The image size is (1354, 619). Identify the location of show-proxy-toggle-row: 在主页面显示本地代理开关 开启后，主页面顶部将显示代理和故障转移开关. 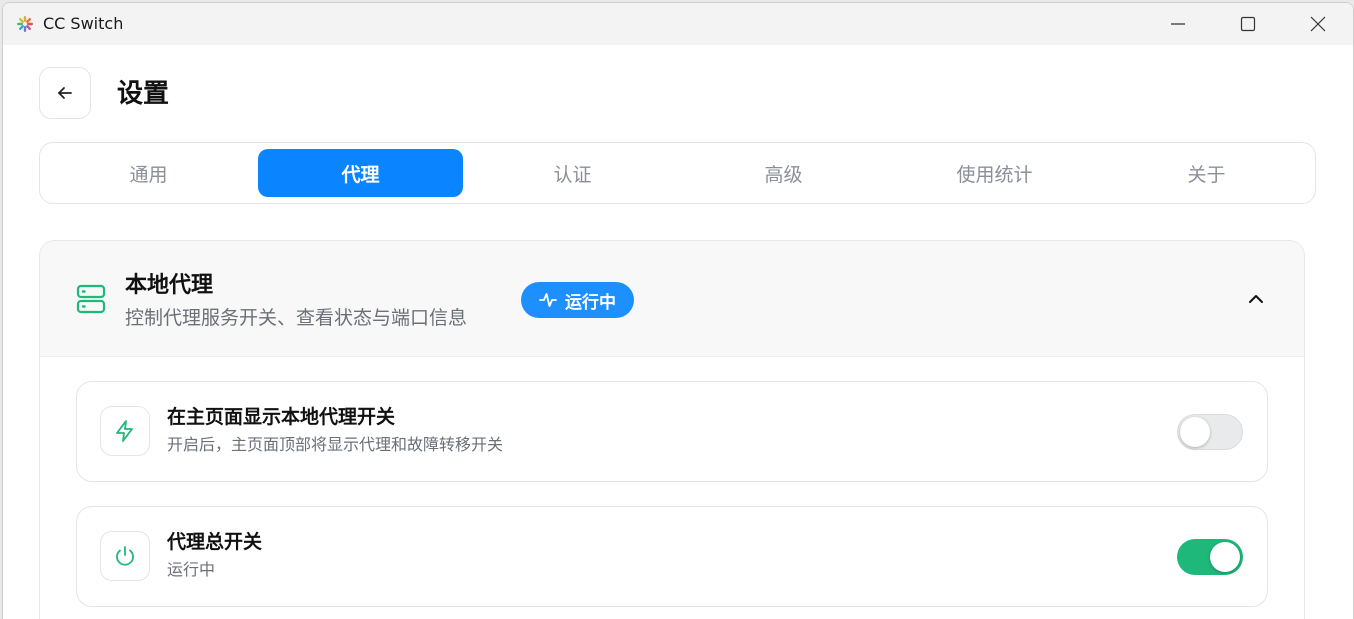
(672, 431).